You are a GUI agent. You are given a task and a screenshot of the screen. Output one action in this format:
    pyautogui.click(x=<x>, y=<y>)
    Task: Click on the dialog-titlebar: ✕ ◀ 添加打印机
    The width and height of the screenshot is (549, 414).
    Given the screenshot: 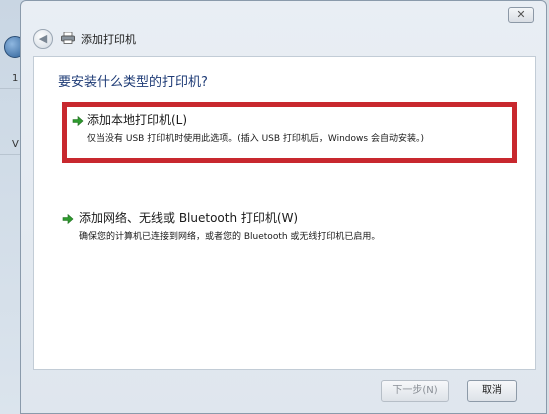 What is the action you would take?
    pyautogui.click(x=283, y=27)
    